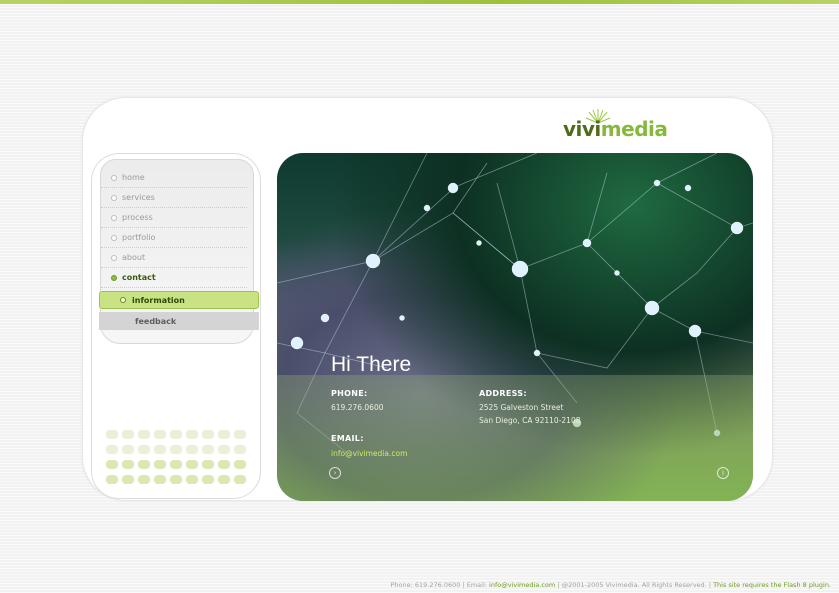  What do you see at coordinates (476, 585) in the screenshot?
I see `footer-email-prefix: Email:` at bounding box center [476, 585].